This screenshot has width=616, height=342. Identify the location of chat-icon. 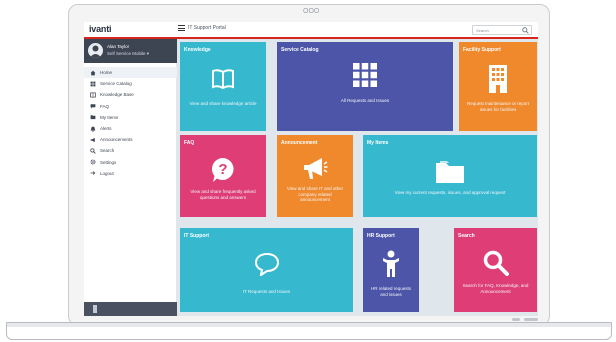
(93, 106).